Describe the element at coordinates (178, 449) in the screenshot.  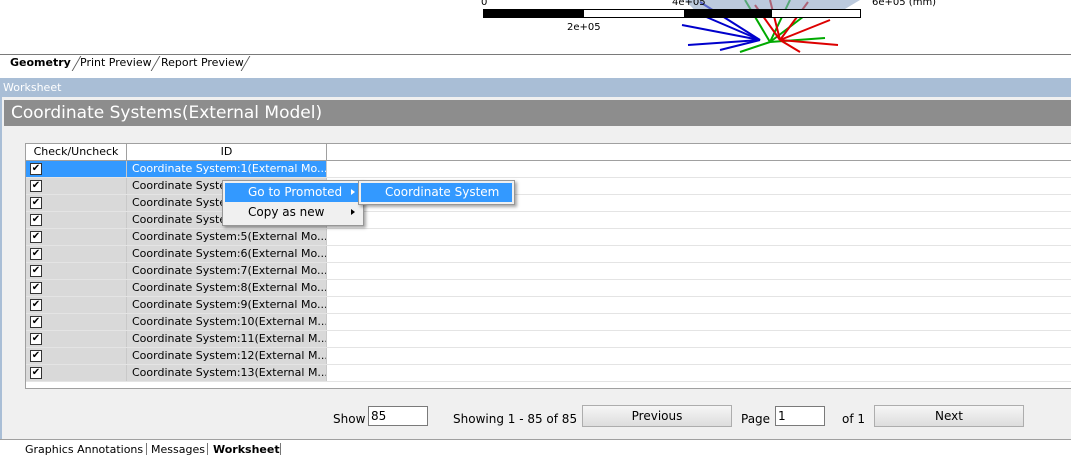
I see `tab-messages: Messages` at that location.